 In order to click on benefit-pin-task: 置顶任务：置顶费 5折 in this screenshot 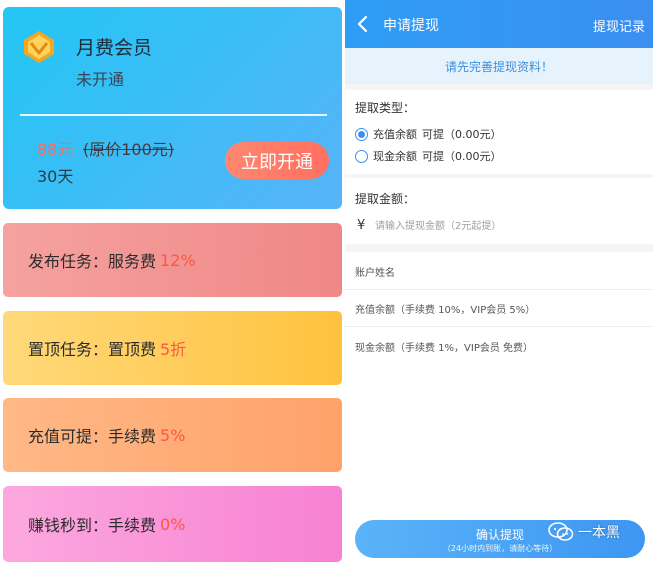, I will do `click(172, 348)`.